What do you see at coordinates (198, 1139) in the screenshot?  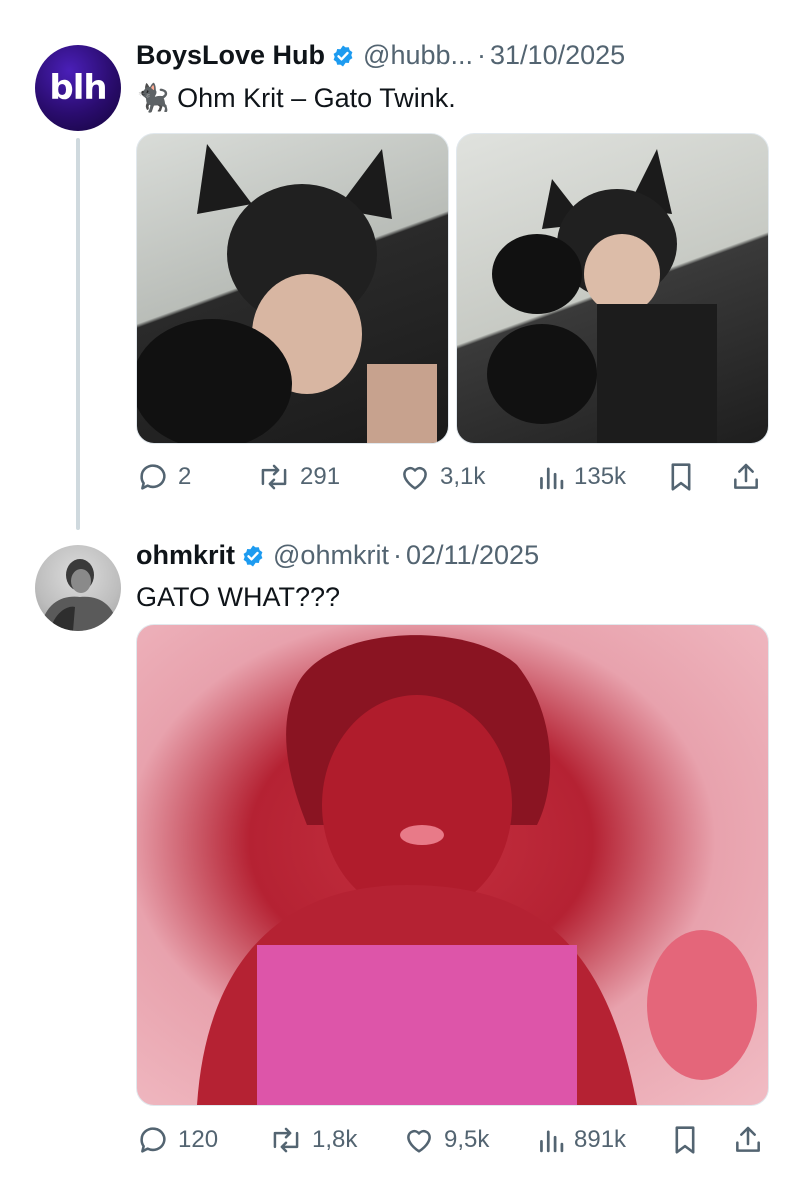 I see `tweet2-reply-count: 120` at bounding box center [198, 1139].